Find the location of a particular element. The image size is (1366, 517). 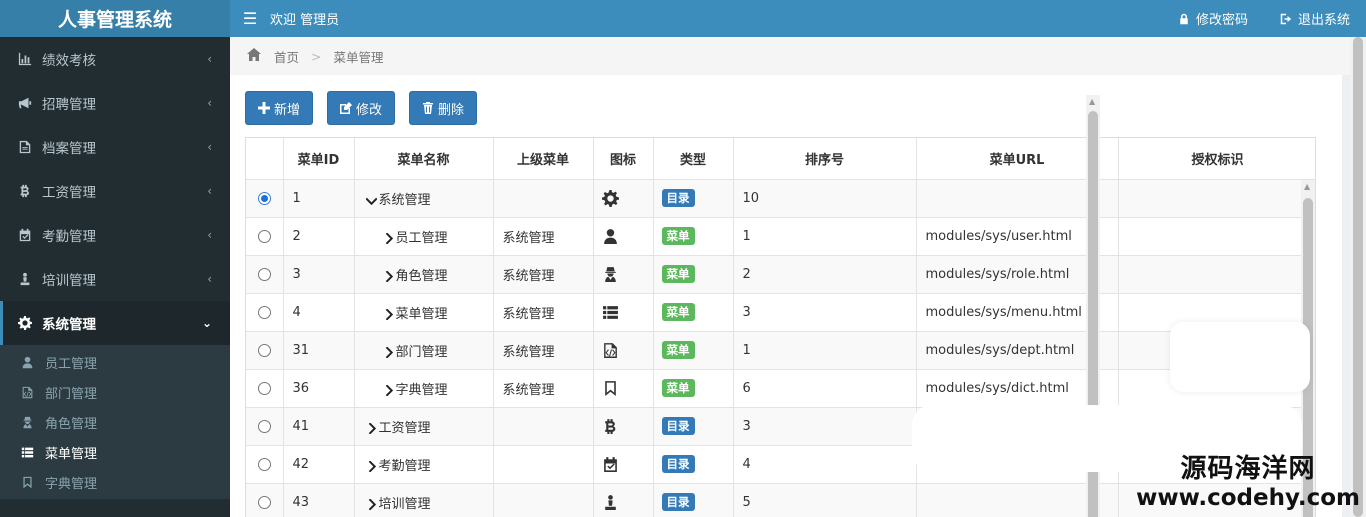

table-row: 2 员工管理 系统管理 菜单 1 modules/sys/user.html is located at coordinates (780, 236).